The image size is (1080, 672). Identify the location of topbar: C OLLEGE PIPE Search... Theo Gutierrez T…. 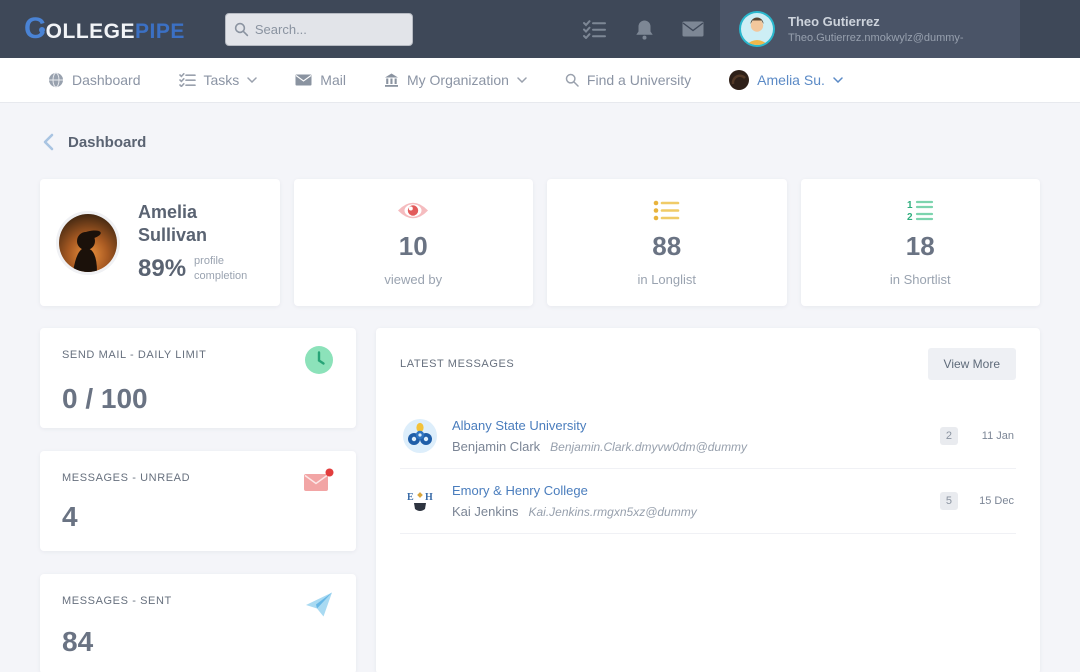
(540, 29).